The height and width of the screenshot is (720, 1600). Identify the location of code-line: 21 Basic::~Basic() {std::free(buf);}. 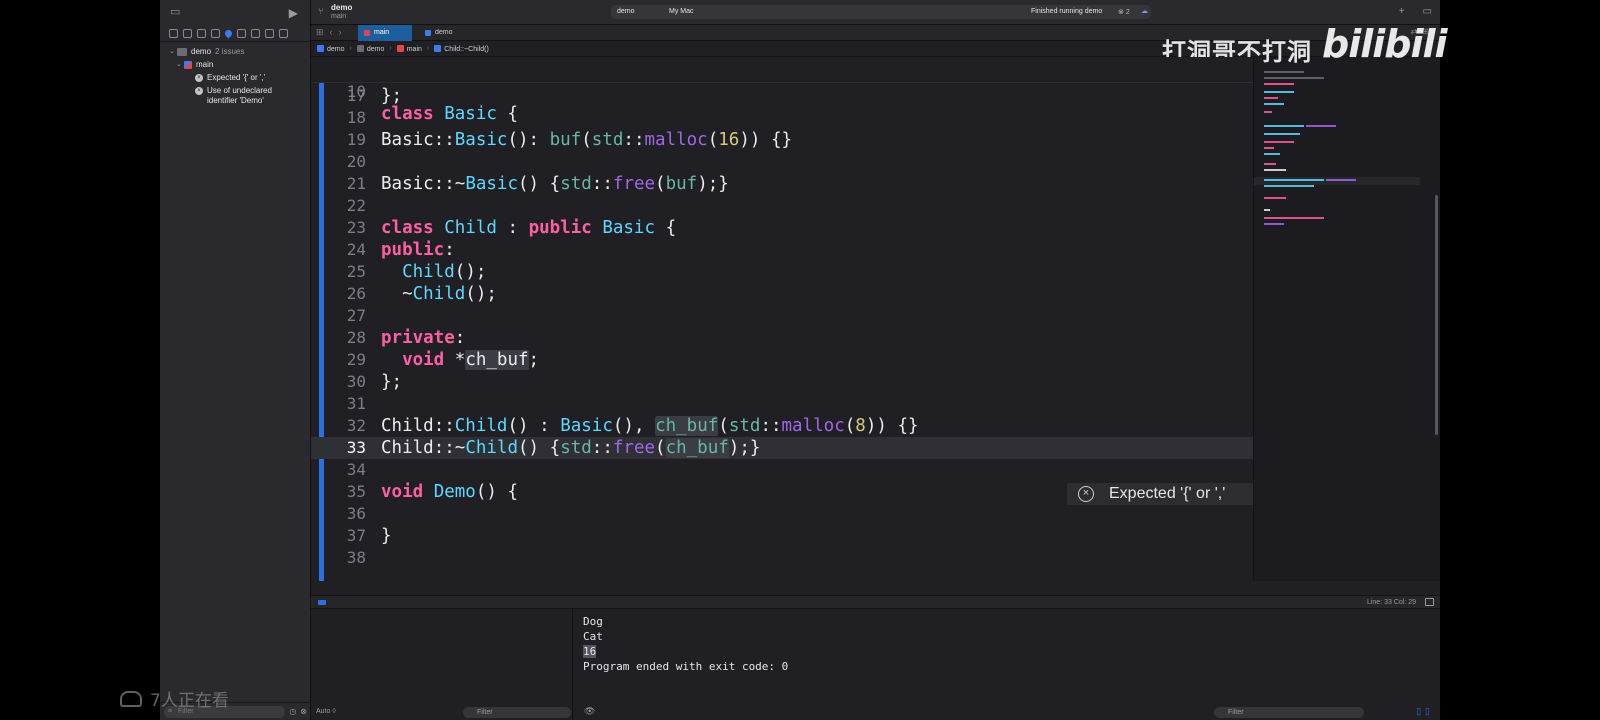
(782, 184).